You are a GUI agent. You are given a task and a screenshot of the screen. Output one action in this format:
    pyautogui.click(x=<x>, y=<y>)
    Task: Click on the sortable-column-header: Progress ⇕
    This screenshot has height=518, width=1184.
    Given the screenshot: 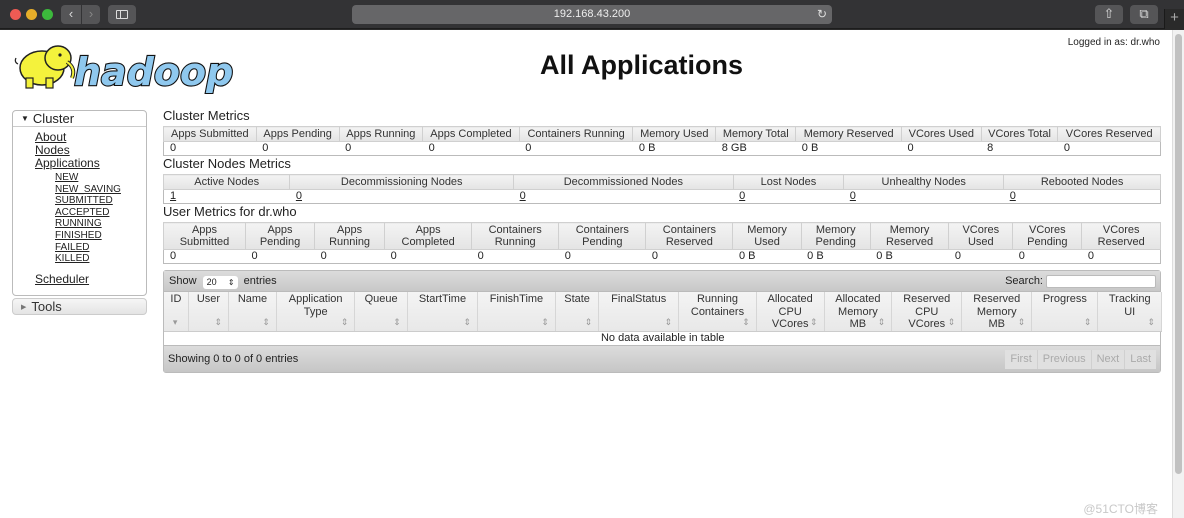 What is the action you would take?
    pyautogui.click(x=1065, y=312)
    